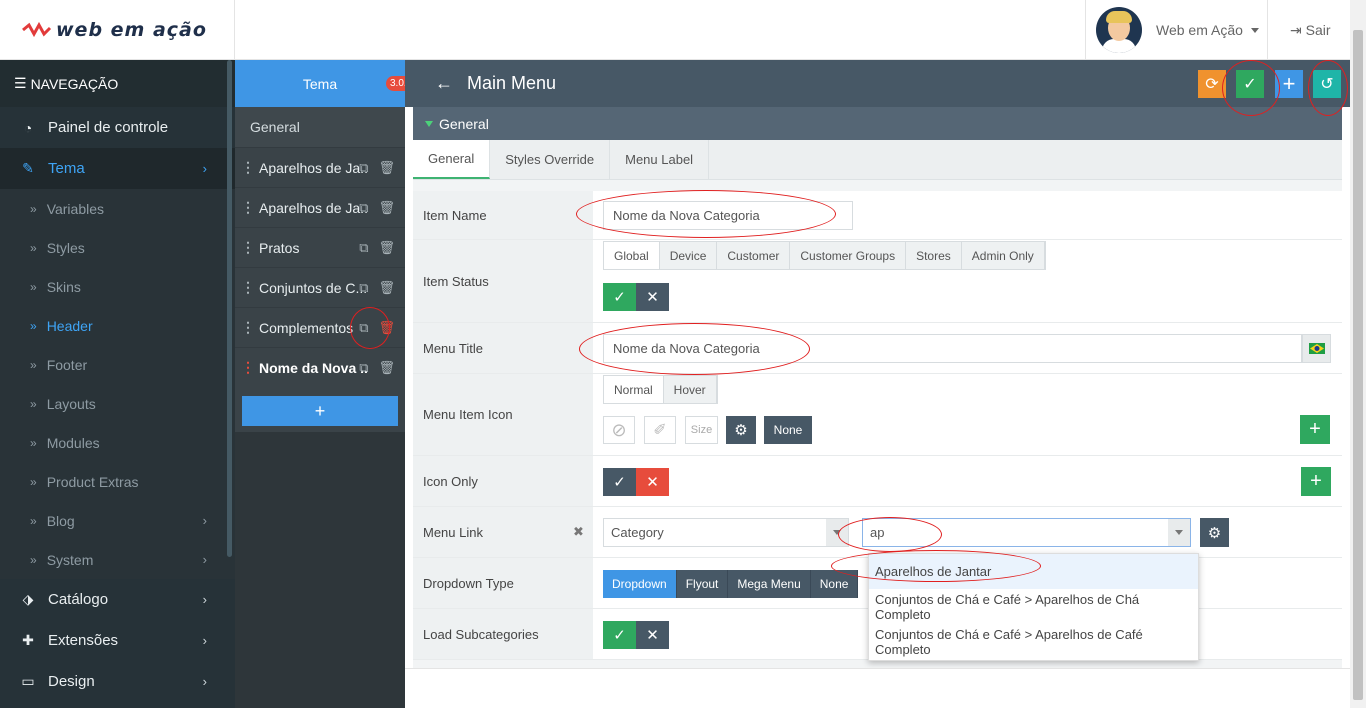  Describe the element at coordinates (320, 287) in the screenshot. I see `list-item: ⋮ Conjuntos de C... ⧉ 🗑` at that location.